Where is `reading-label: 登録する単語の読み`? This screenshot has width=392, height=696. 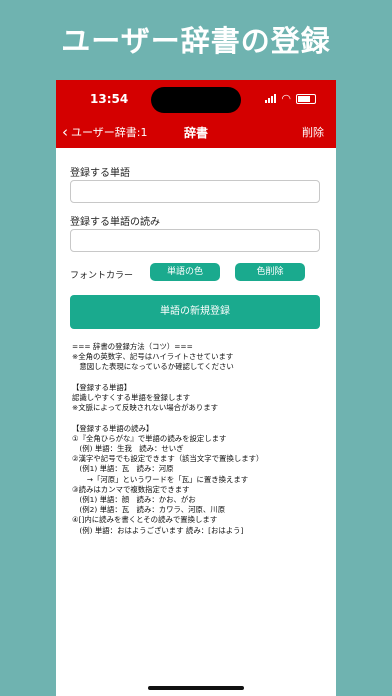
reading-label: 登録する単語の読み is located at coordinates (115, 222).